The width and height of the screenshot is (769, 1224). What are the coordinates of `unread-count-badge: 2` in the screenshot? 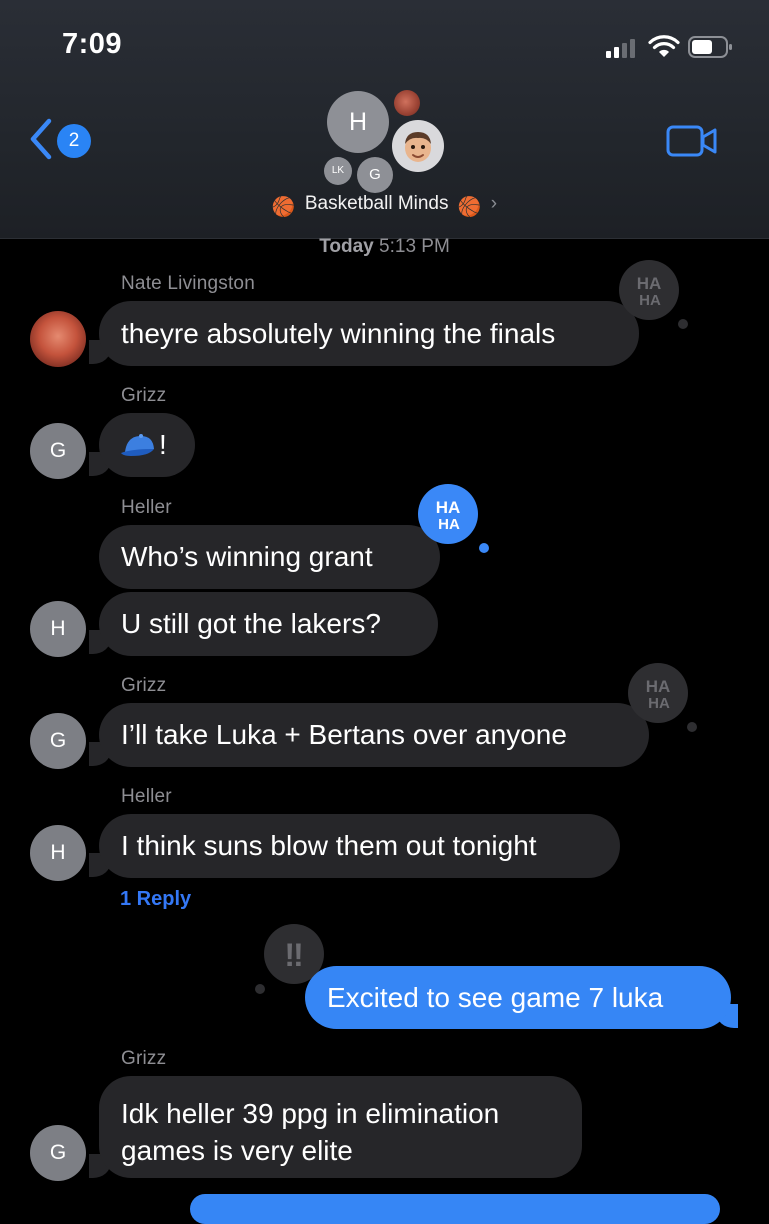 It's located at (74, 141).